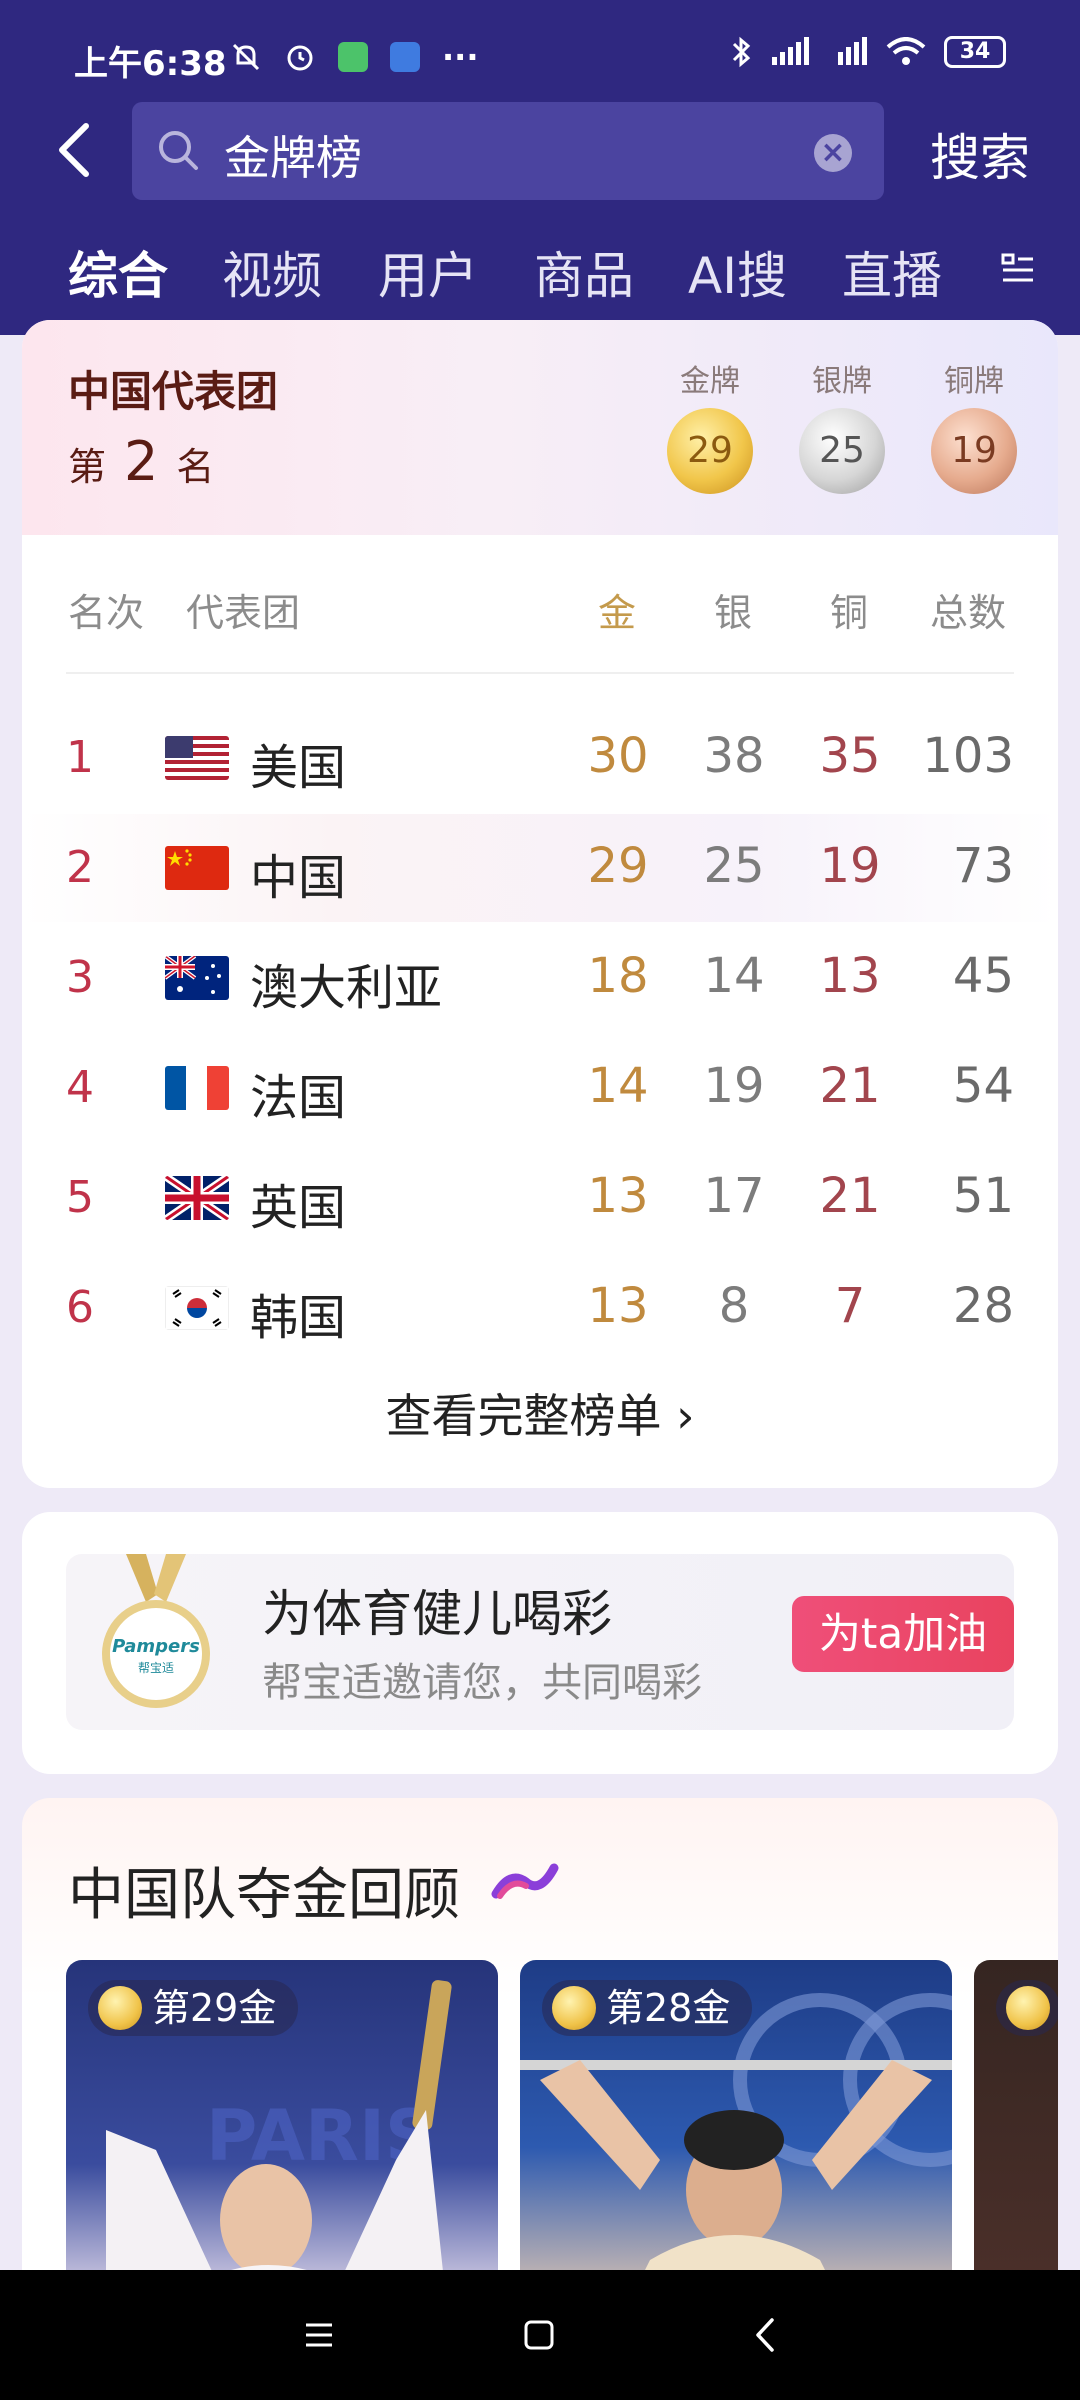 The image size is (1080, 2400). Describe the element at coordinates (156, 1646) in the screenshot. I see `svg-text: Pampers` at that location.